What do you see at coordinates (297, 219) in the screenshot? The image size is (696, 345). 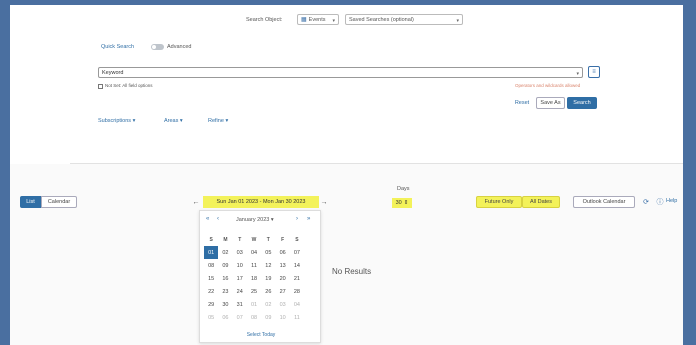 I see `next-month-icon: ›` at bounding box center [297, 219].